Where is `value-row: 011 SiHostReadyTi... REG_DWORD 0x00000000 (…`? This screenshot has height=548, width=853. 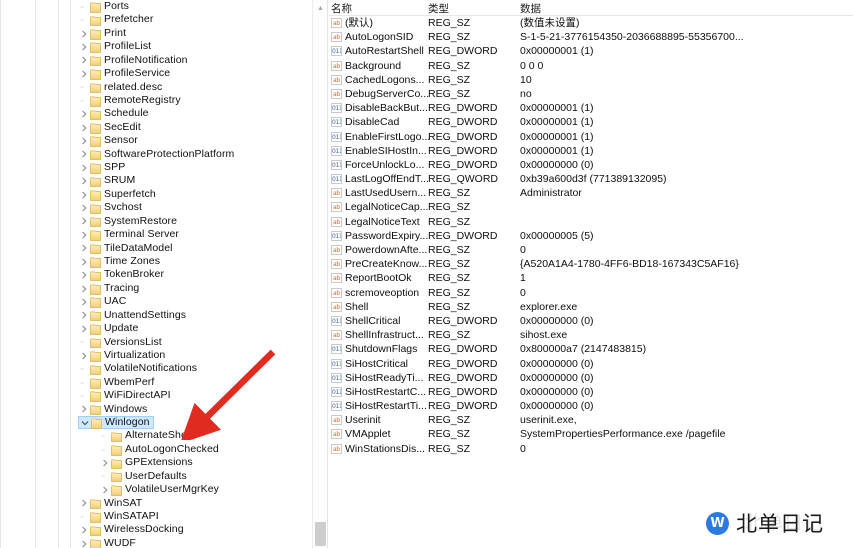
value-row: 011 SiHostReadyTi... REG_DWORD 0x00000000 (… is located at coordinates (591, 378).